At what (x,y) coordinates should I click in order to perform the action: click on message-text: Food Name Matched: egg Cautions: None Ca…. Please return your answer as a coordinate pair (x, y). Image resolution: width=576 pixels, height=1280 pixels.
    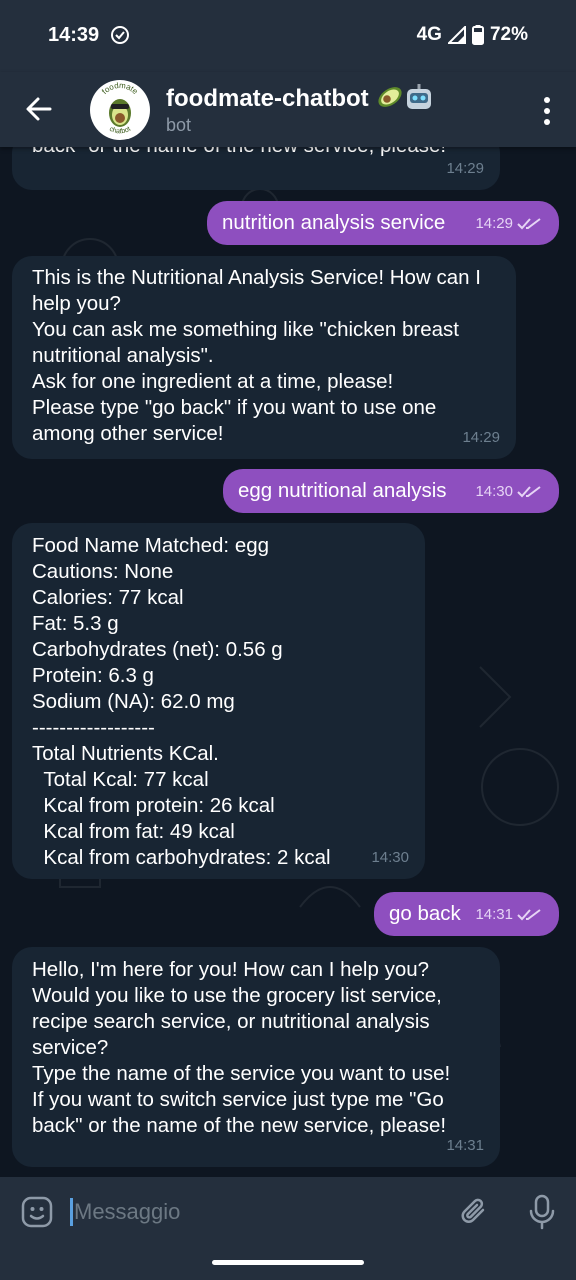
    Looking at the image, I should click on (181, 701).